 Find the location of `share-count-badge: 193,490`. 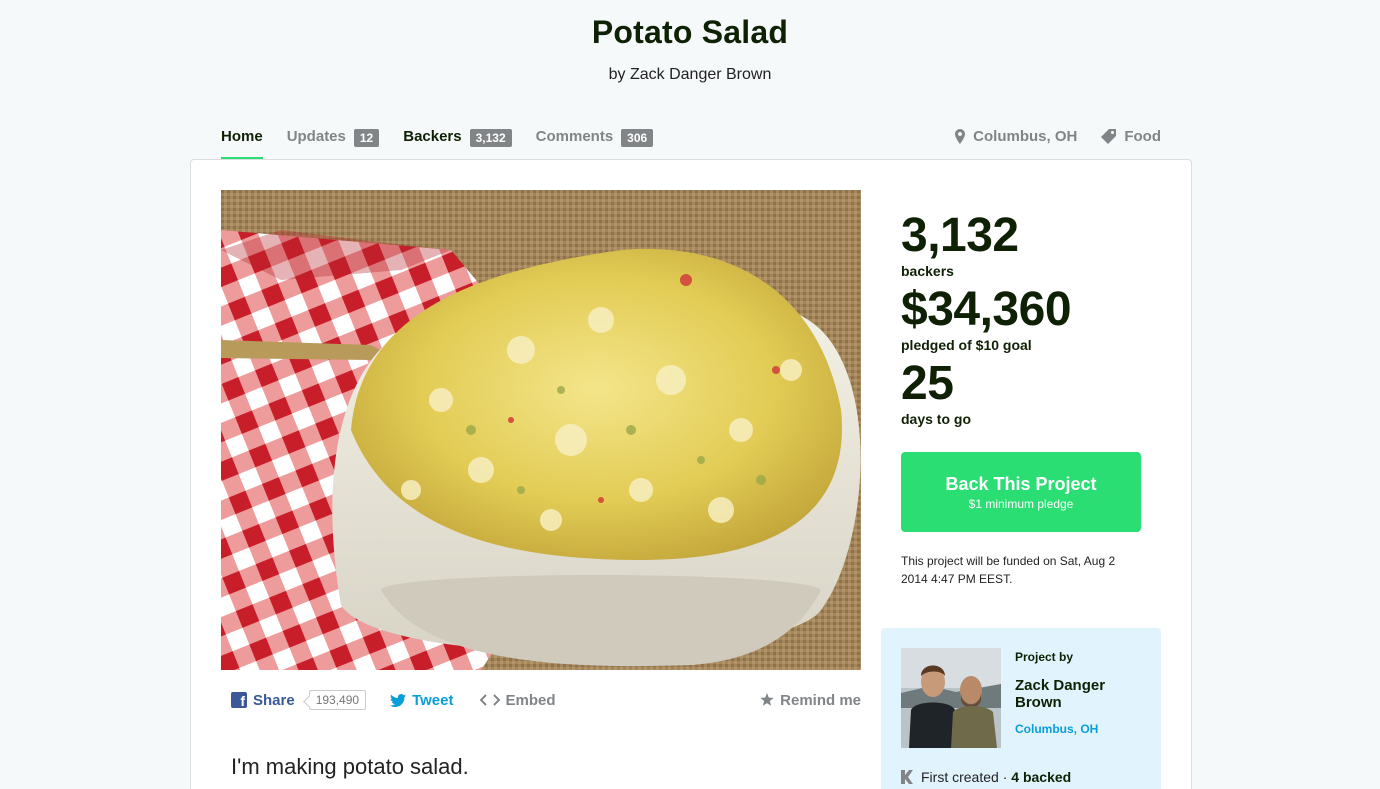

share-count-badge: 193,490 is located at coordinates (337, 700).